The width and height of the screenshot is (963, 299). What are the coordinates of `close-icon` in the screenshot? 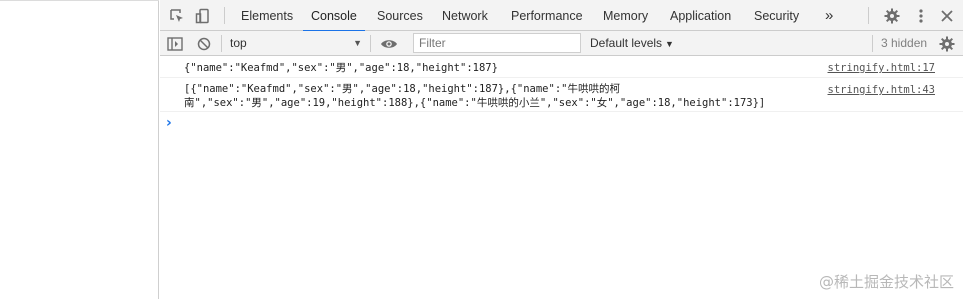 It's located at (947, 16).